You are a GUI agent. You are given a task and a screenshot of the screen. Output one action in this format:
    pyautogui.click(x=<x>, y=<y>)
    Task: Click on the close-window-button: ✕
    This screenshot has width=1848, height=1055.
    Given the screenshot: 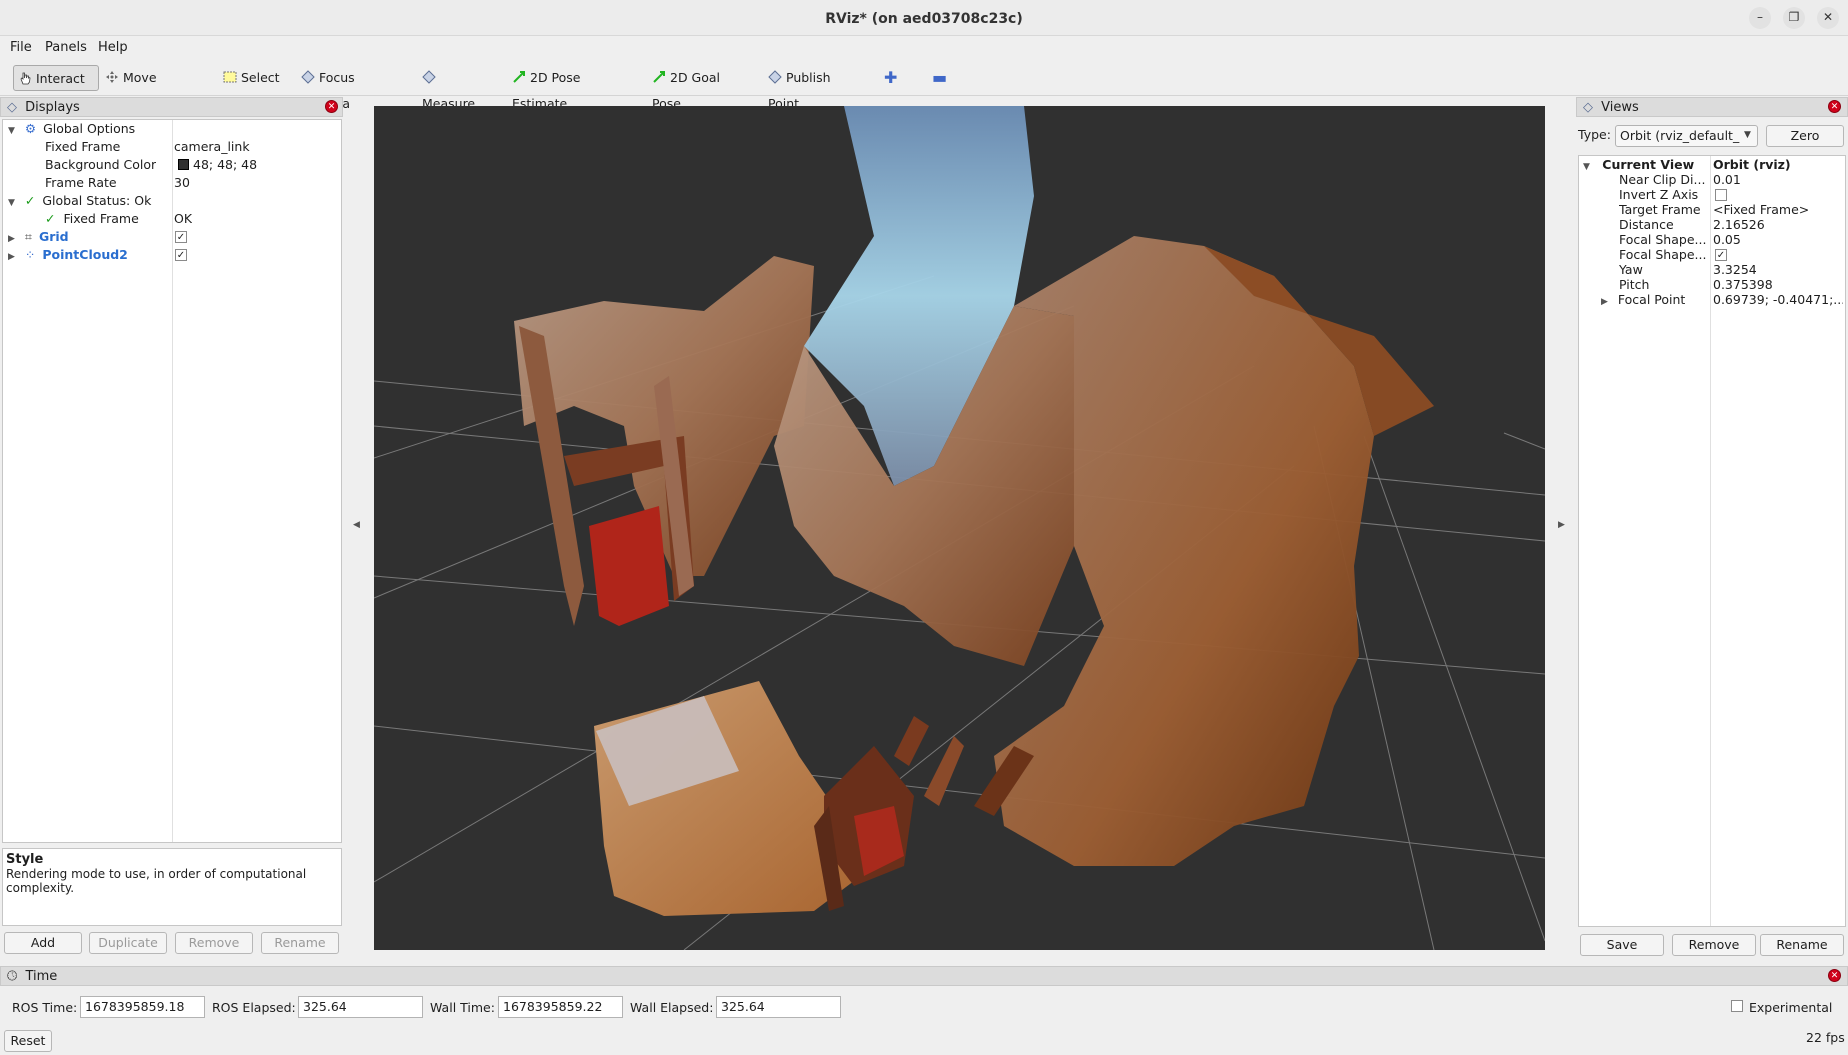 What is the action you would take?
    pyautogui.click(x=1828, y=18)
    